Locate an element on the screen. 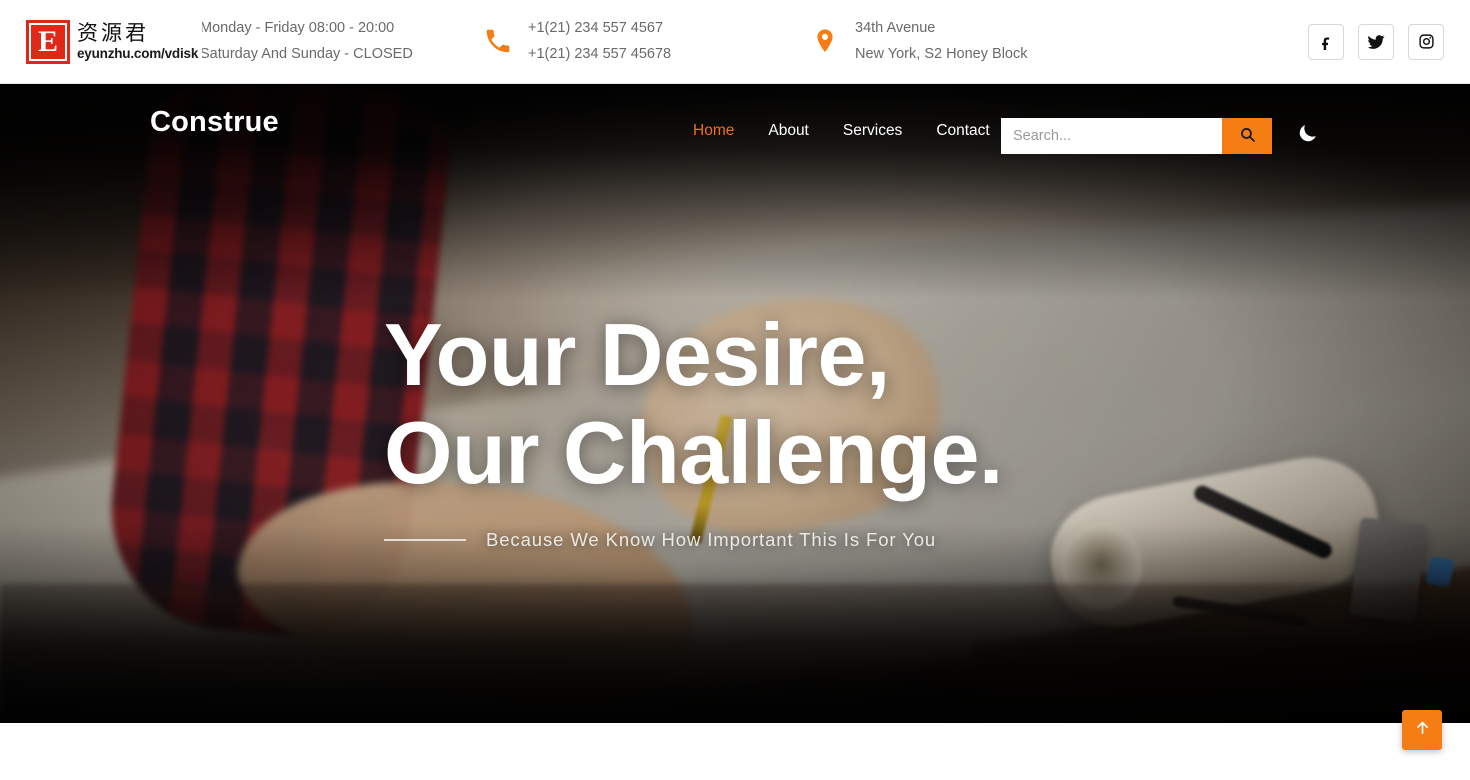 The image size is (1470, 780). nav-link-contact: Contact is located at coordinates (962, 131).